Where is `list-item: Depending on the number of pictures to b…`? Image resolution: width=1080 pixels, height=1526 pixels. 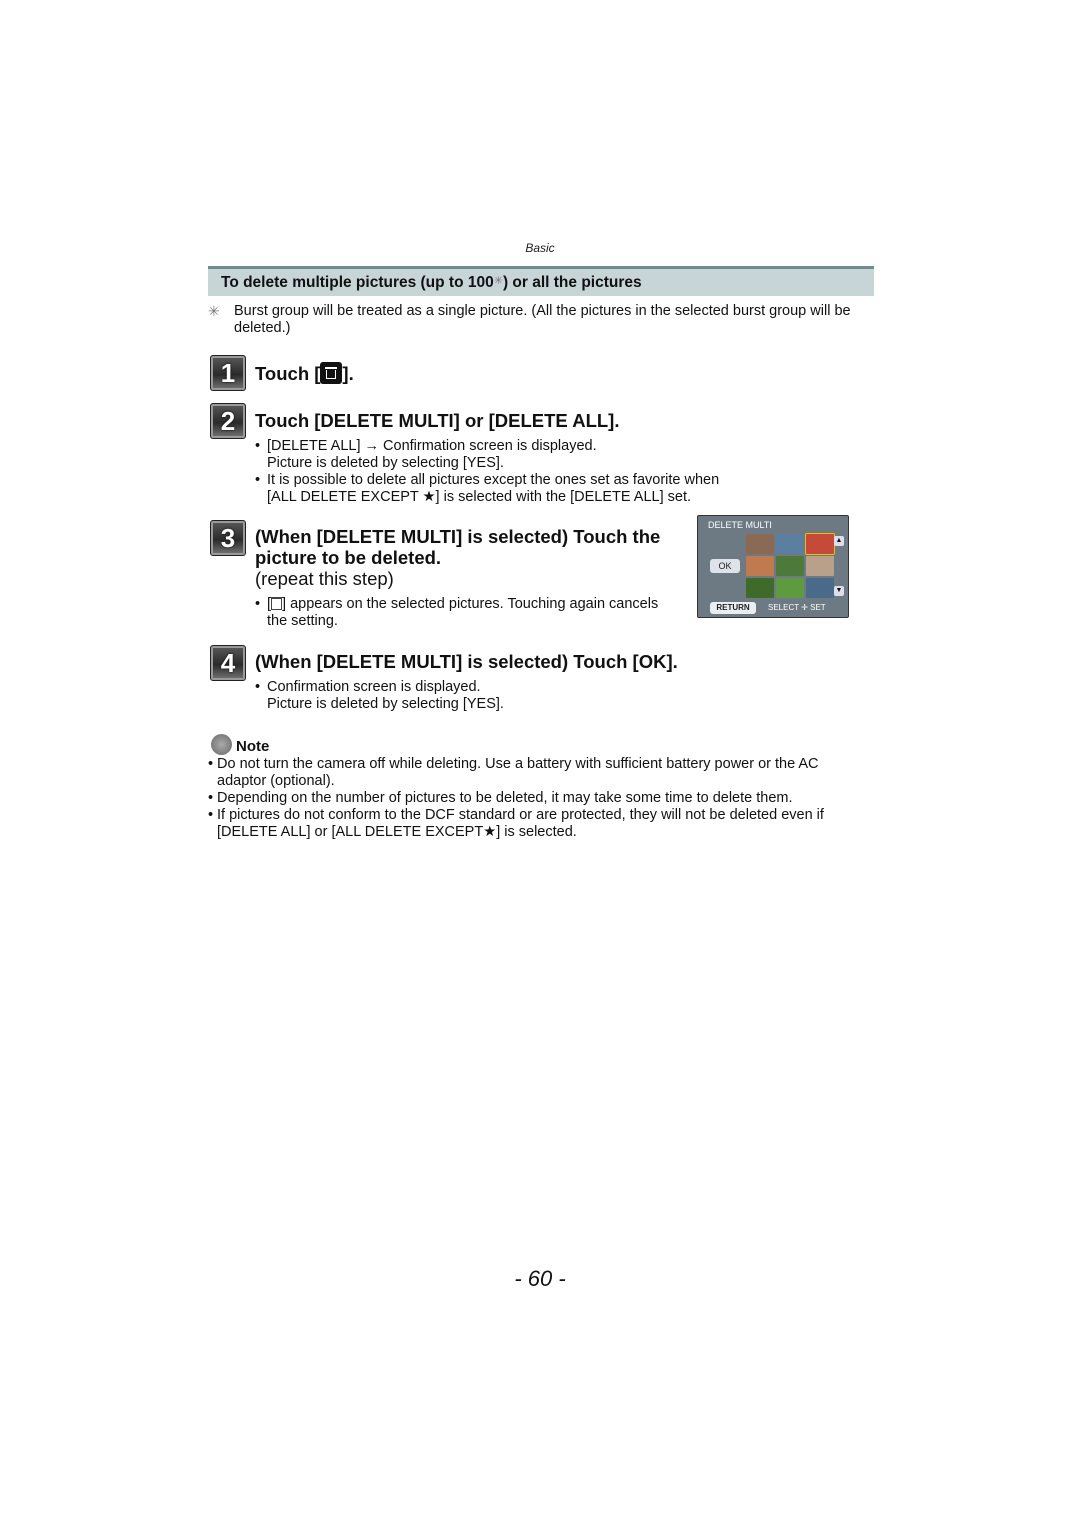
list-item: Depending on the number of pictures to b… is located at coordinates (543, 798).